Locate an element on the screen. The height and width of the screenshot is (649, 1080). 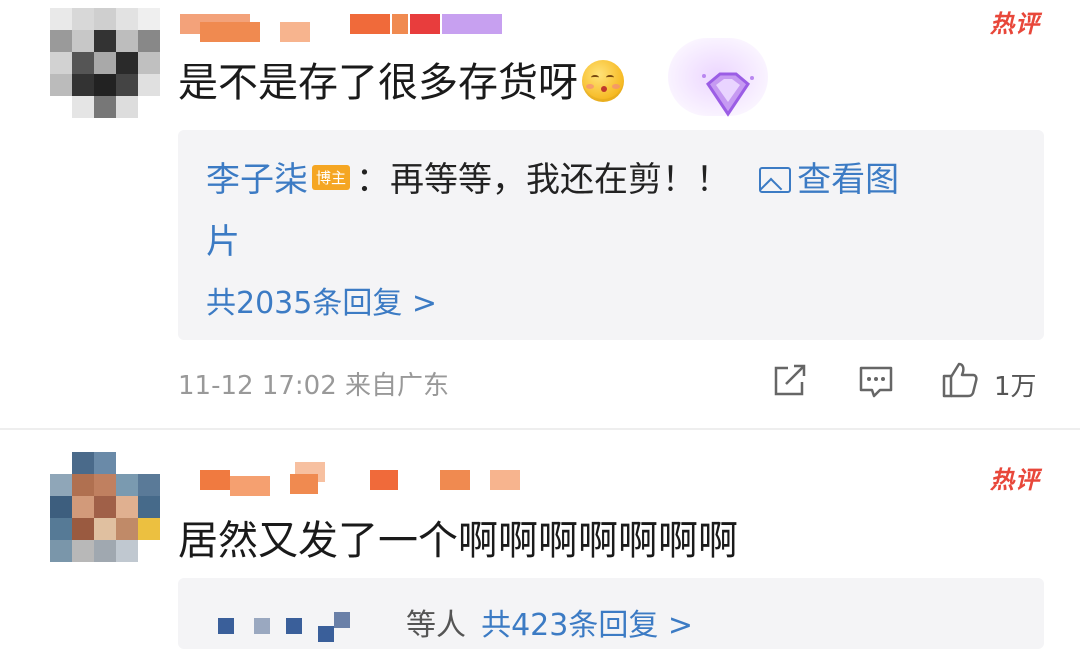
comment-meta: 11-12 17:02 来自广东 is located at coordinates (314, 386).